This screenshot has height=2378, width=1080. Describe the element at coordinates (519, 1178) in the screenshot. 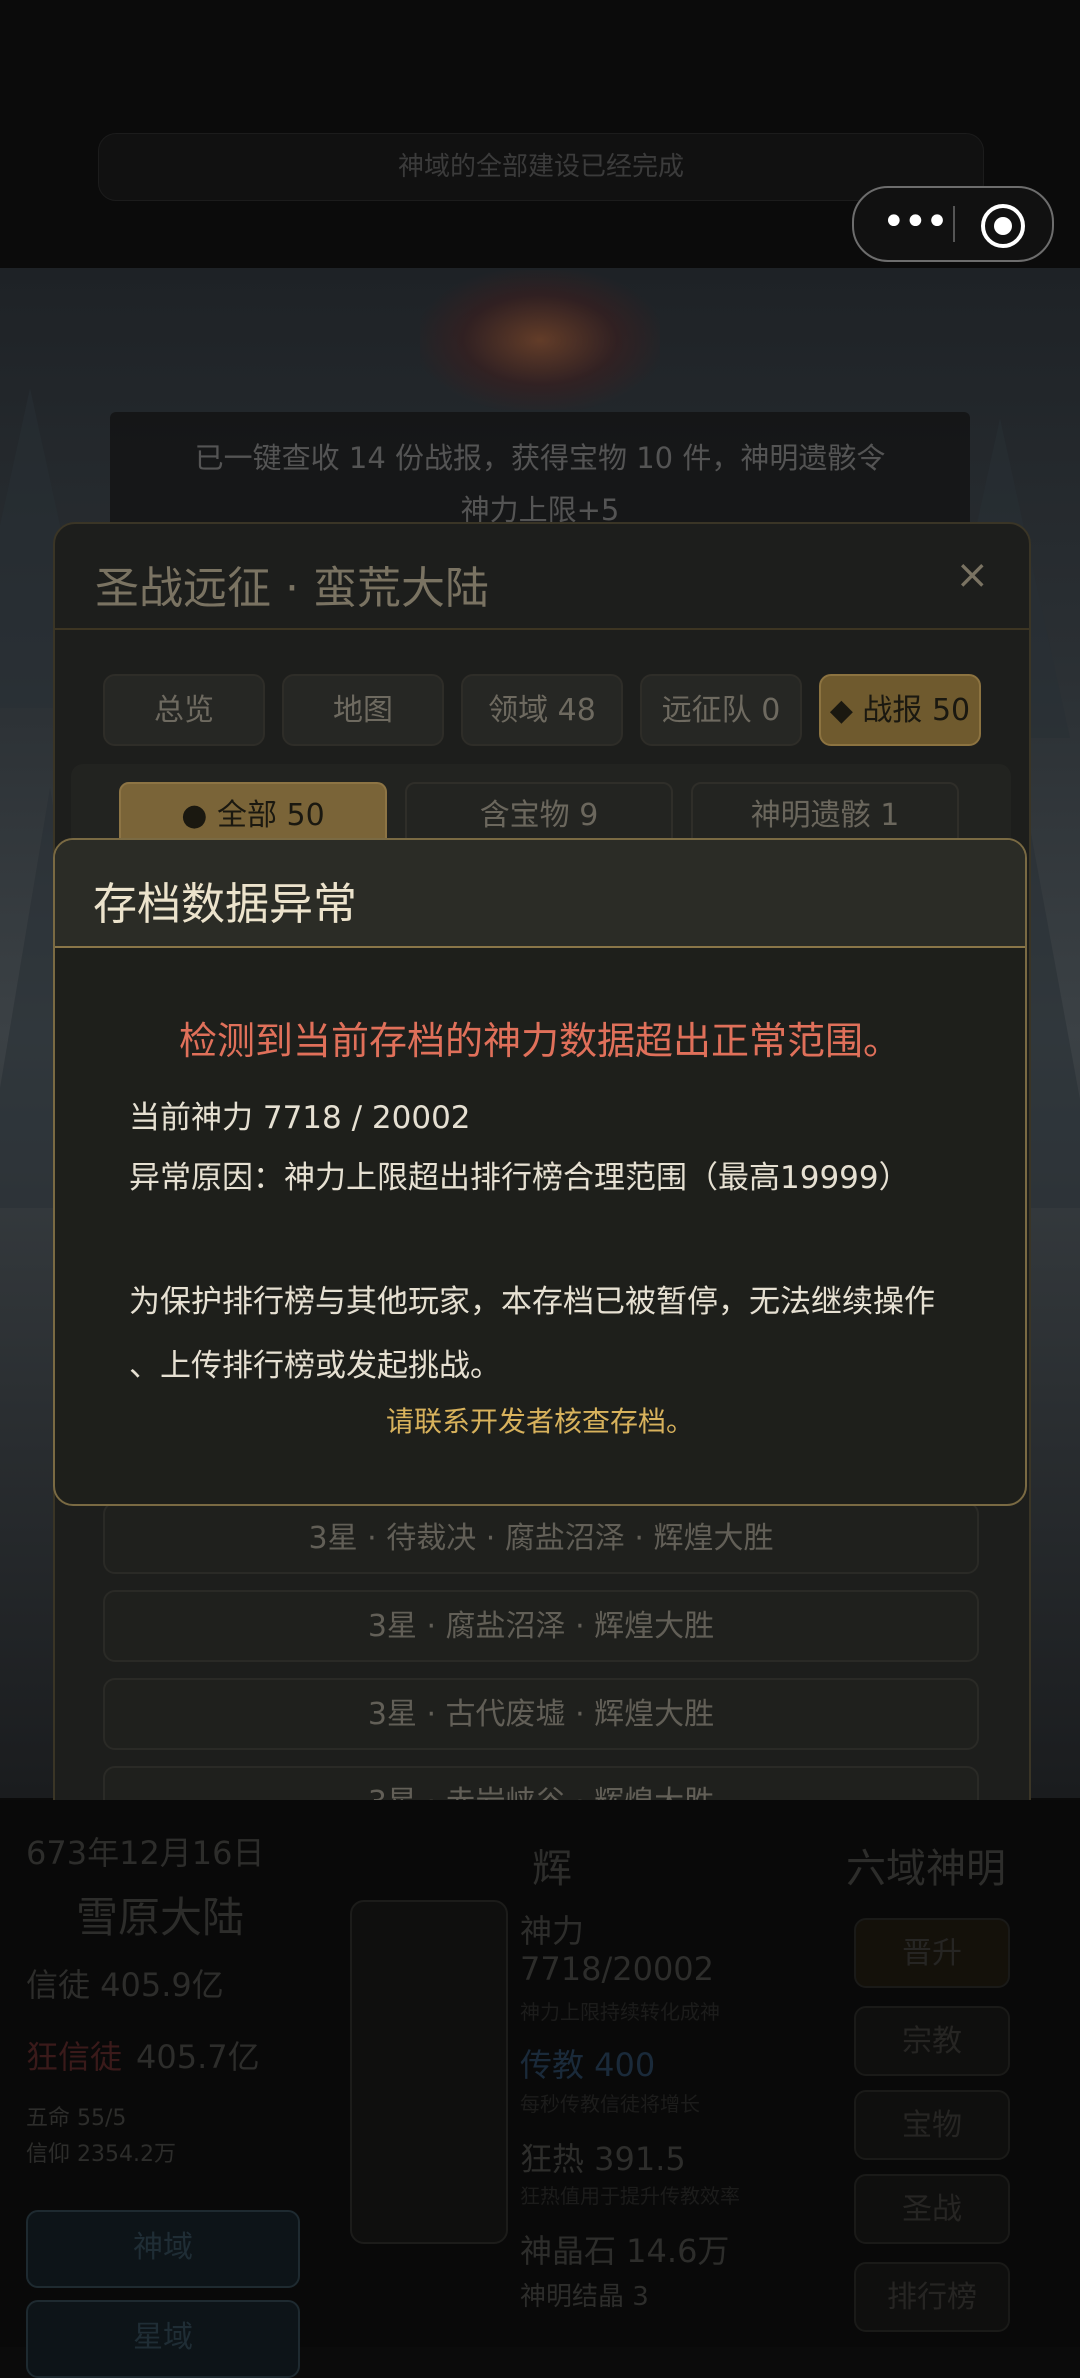

I see `anomaly-reason-text: 异常原因：神力上限超出排行榜合理范围（最高19999）` at that location.